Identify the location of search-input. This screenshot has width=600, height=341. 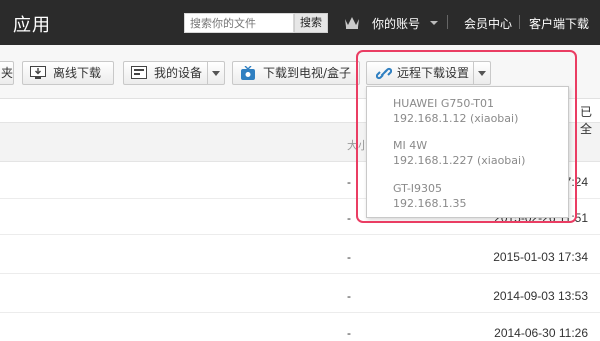
(239, 23).